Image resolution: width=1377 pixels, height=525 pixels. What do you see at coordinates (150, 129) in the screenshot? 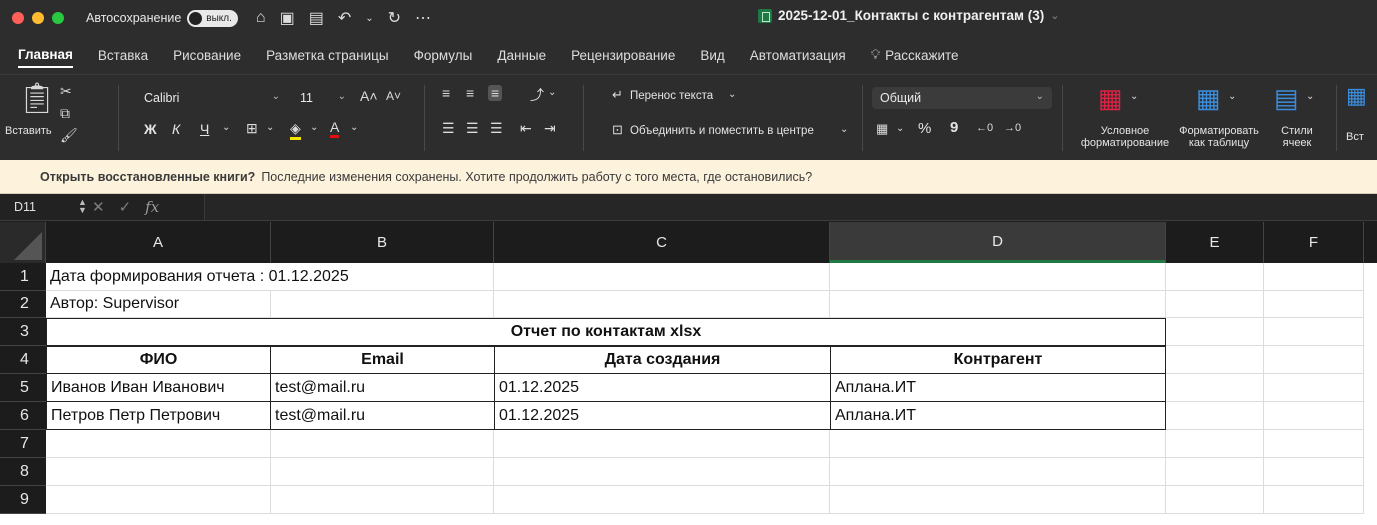
I see `bold-button: Ж` at bounding box center [150, 129].